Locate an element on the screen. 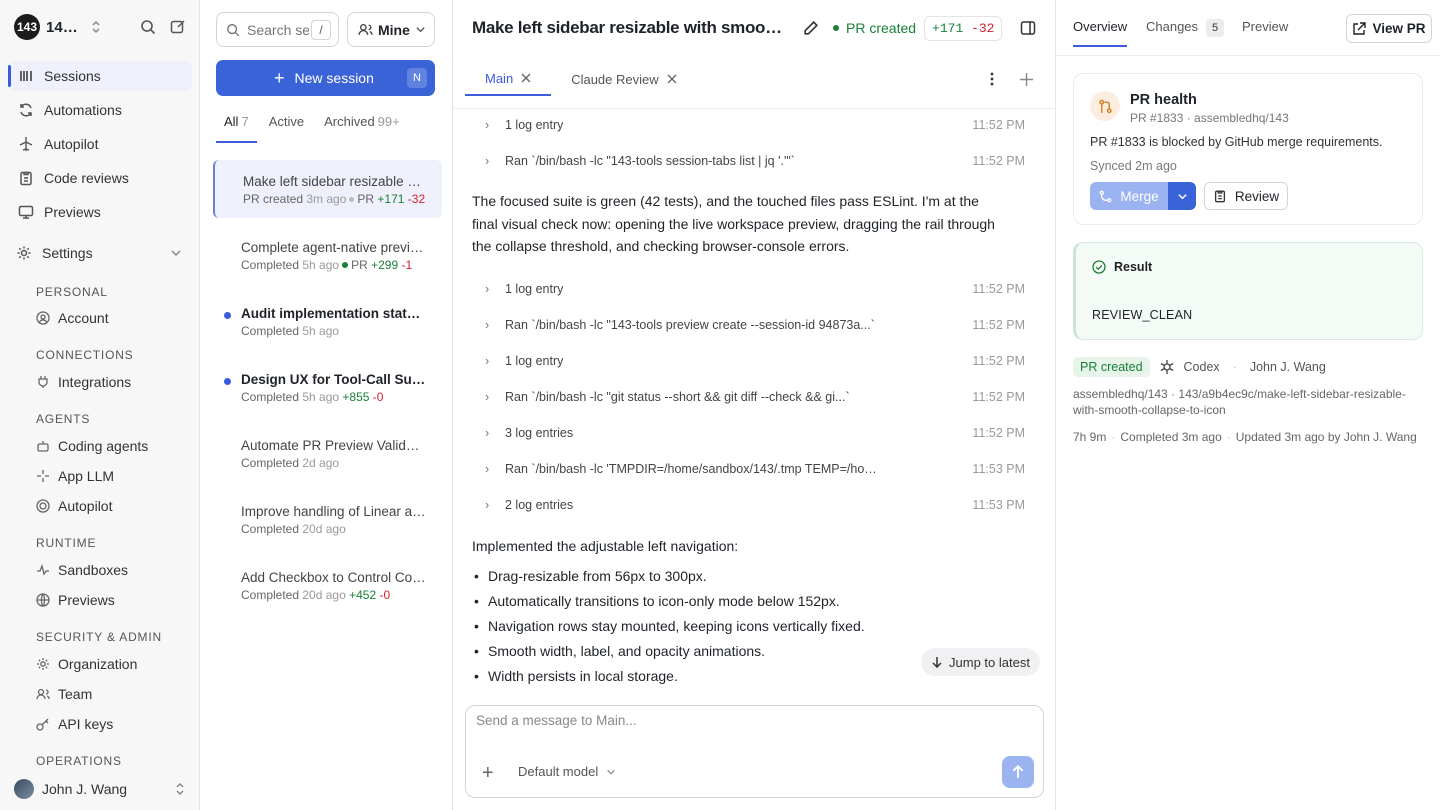  updated-time: Updated 3m ago by John J. Wang is located at coordinates (1326, 437).